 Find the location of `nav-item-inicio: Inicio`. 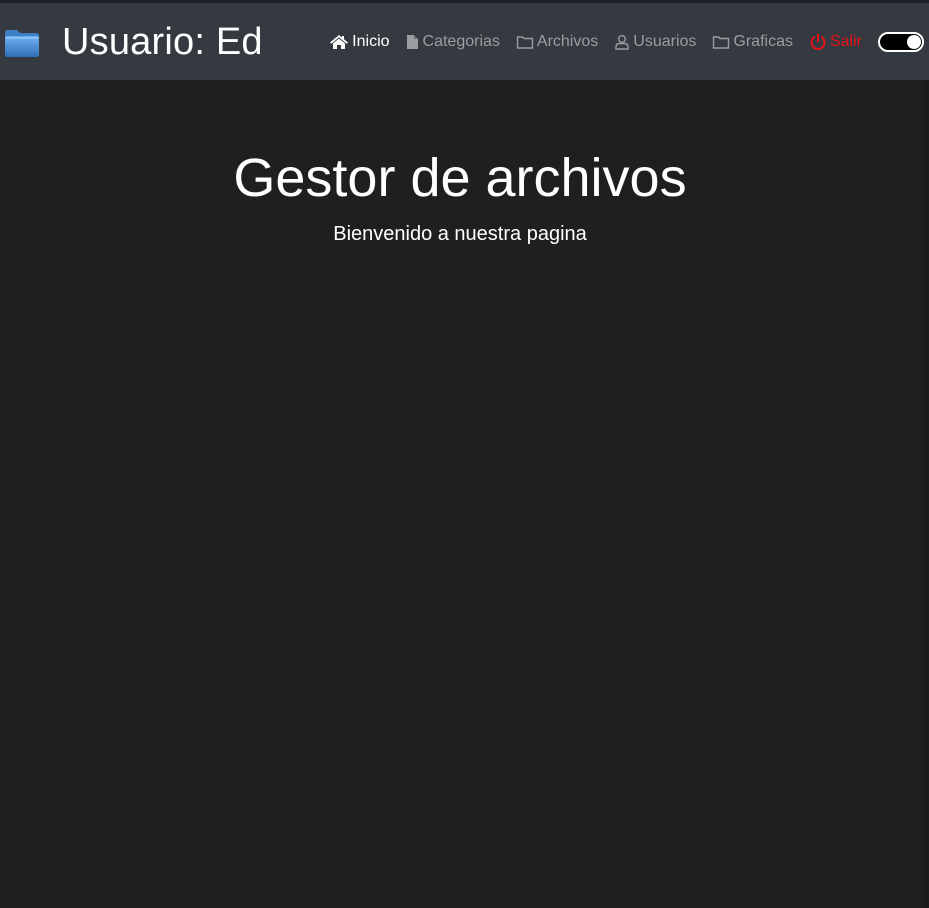

nav-item-inicio: Inicio is located at coordinates (359, 41).